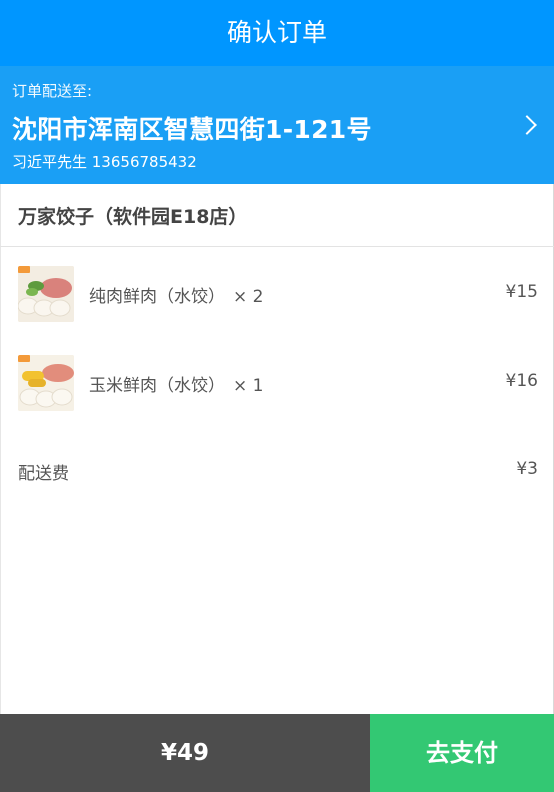 The image size is (554, 792). What do you see at coordinates (521, 292) in the screenshot?
I see `item-price: ¥15` at bounding box center [521, 292].